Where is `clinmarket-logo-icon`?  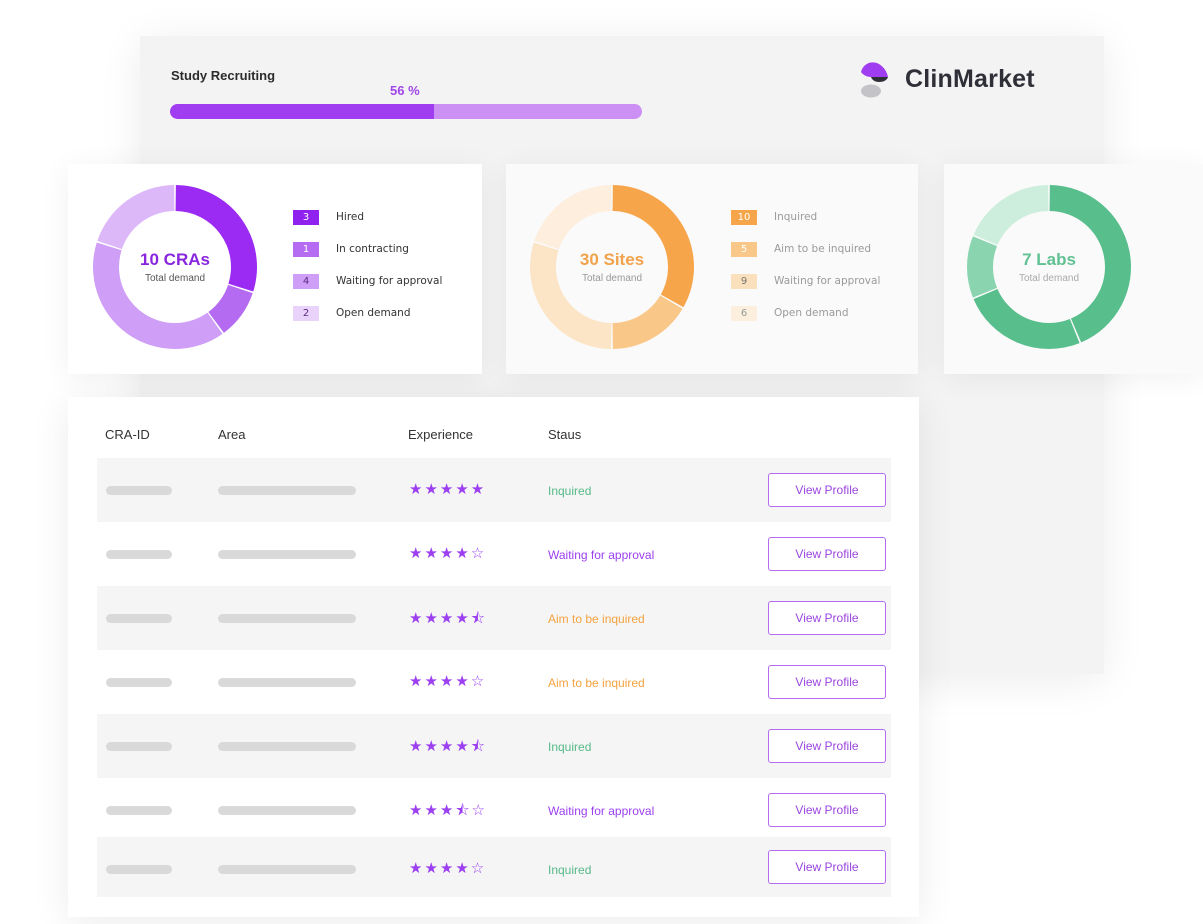 clinmarket-logo-icon is located at coordinates (874, 80).